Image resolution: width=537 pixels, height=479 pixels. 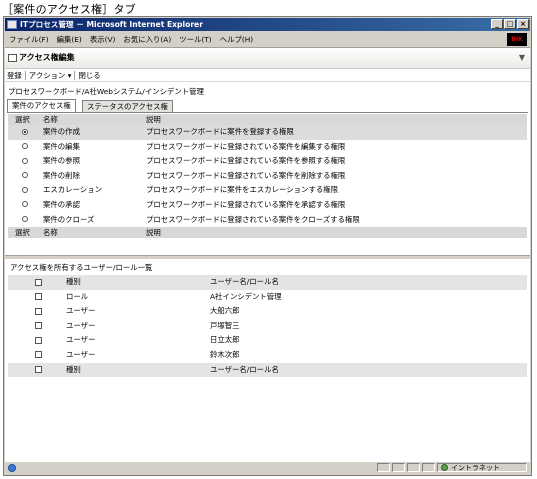 I want to click on menu-file: ファイル(F), so click(x=29, y=39).